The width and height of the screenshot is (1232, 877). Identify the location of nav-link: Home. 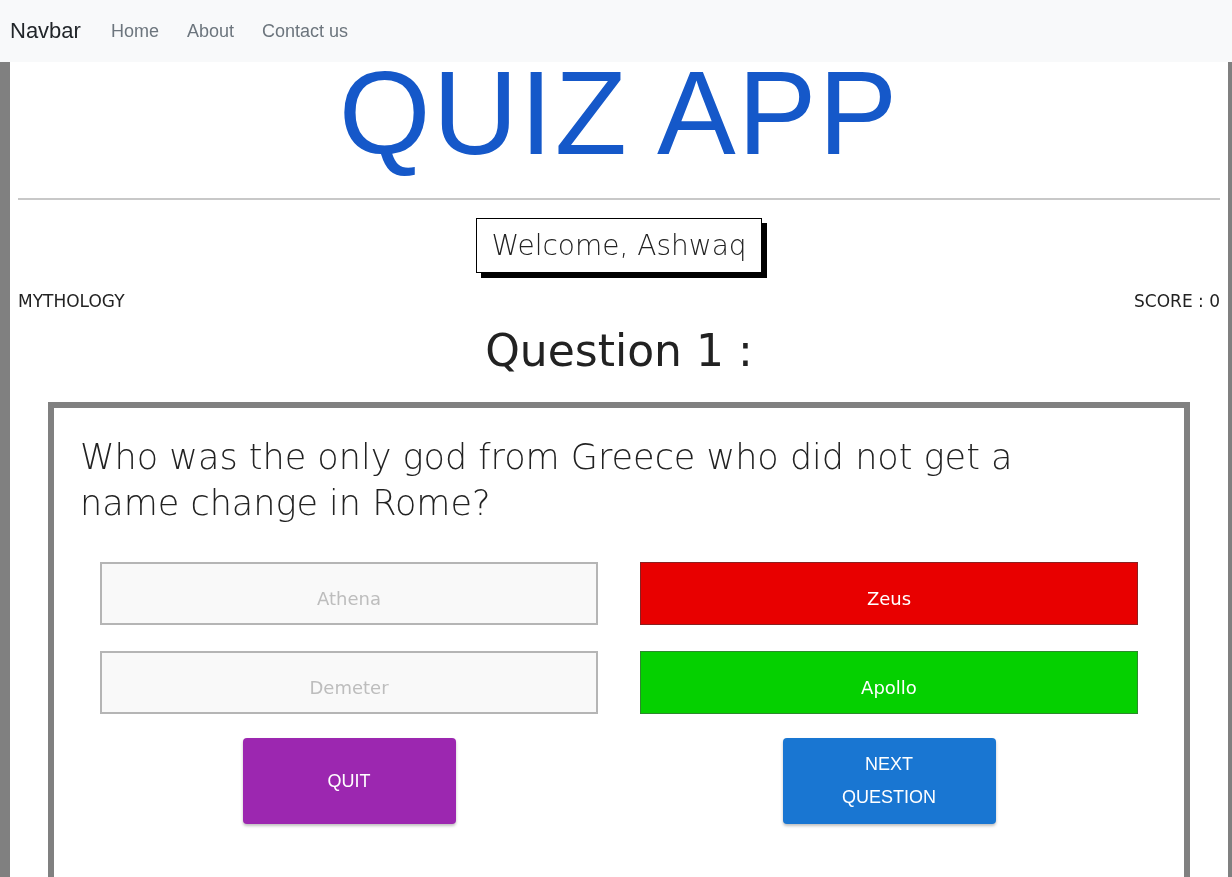
(134, 31).